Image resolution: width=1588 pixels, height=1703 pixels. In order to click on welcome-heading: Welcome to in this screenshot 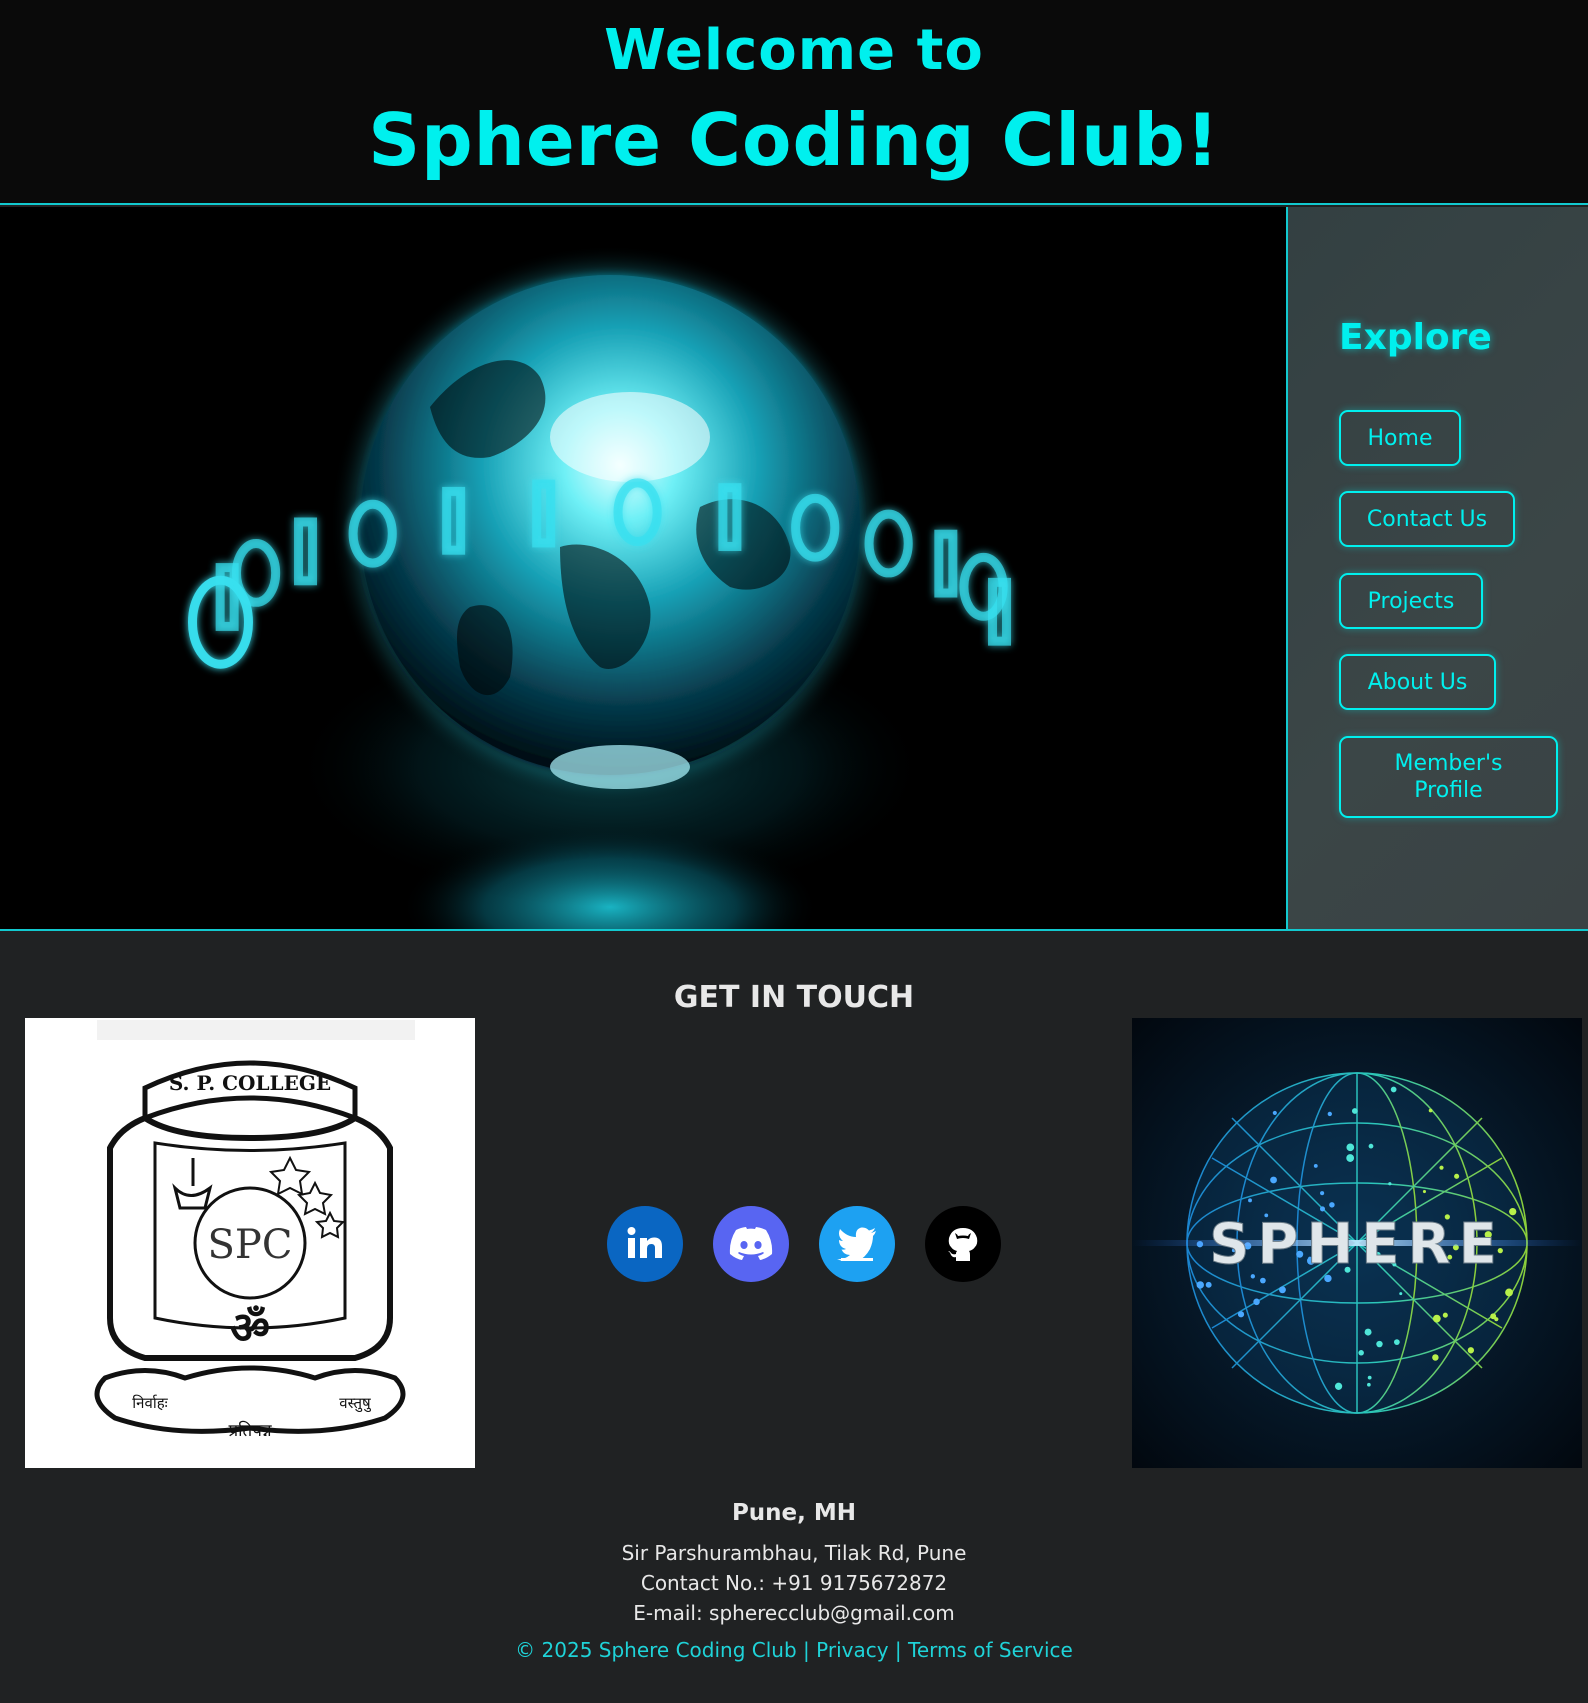, I will do `click(794, 50)`.